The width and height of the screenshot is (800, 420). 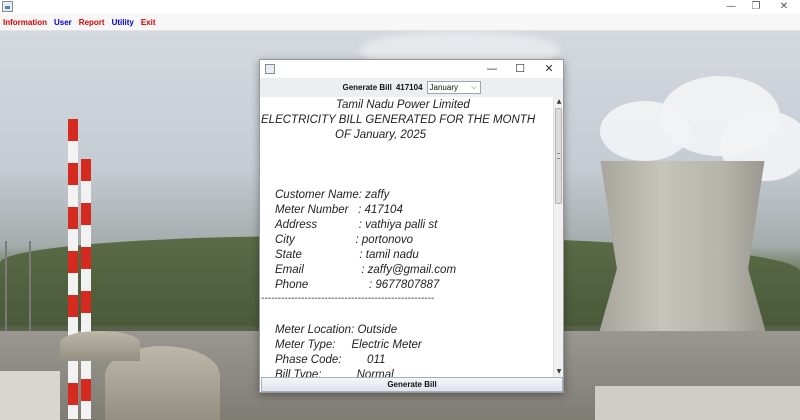 What do you see at coordinates (403, 105) in the screenshot?
I see `company-name: Tamil Nadu Power Limited` at bounding box center [403, 105].